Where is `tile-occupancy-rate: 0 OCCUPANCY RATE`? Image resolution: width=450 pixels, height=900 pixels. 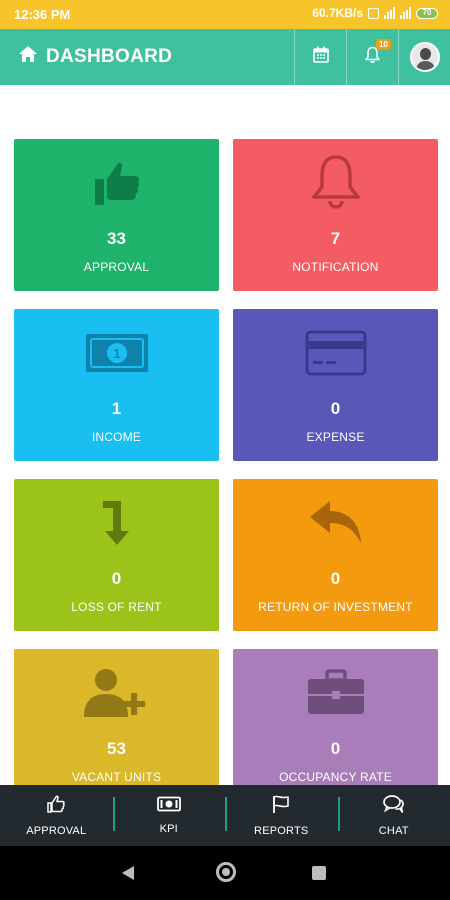
tile-occupancy-rate: 0 OCCUPANCY RATE is located at coordinates (335, 717).